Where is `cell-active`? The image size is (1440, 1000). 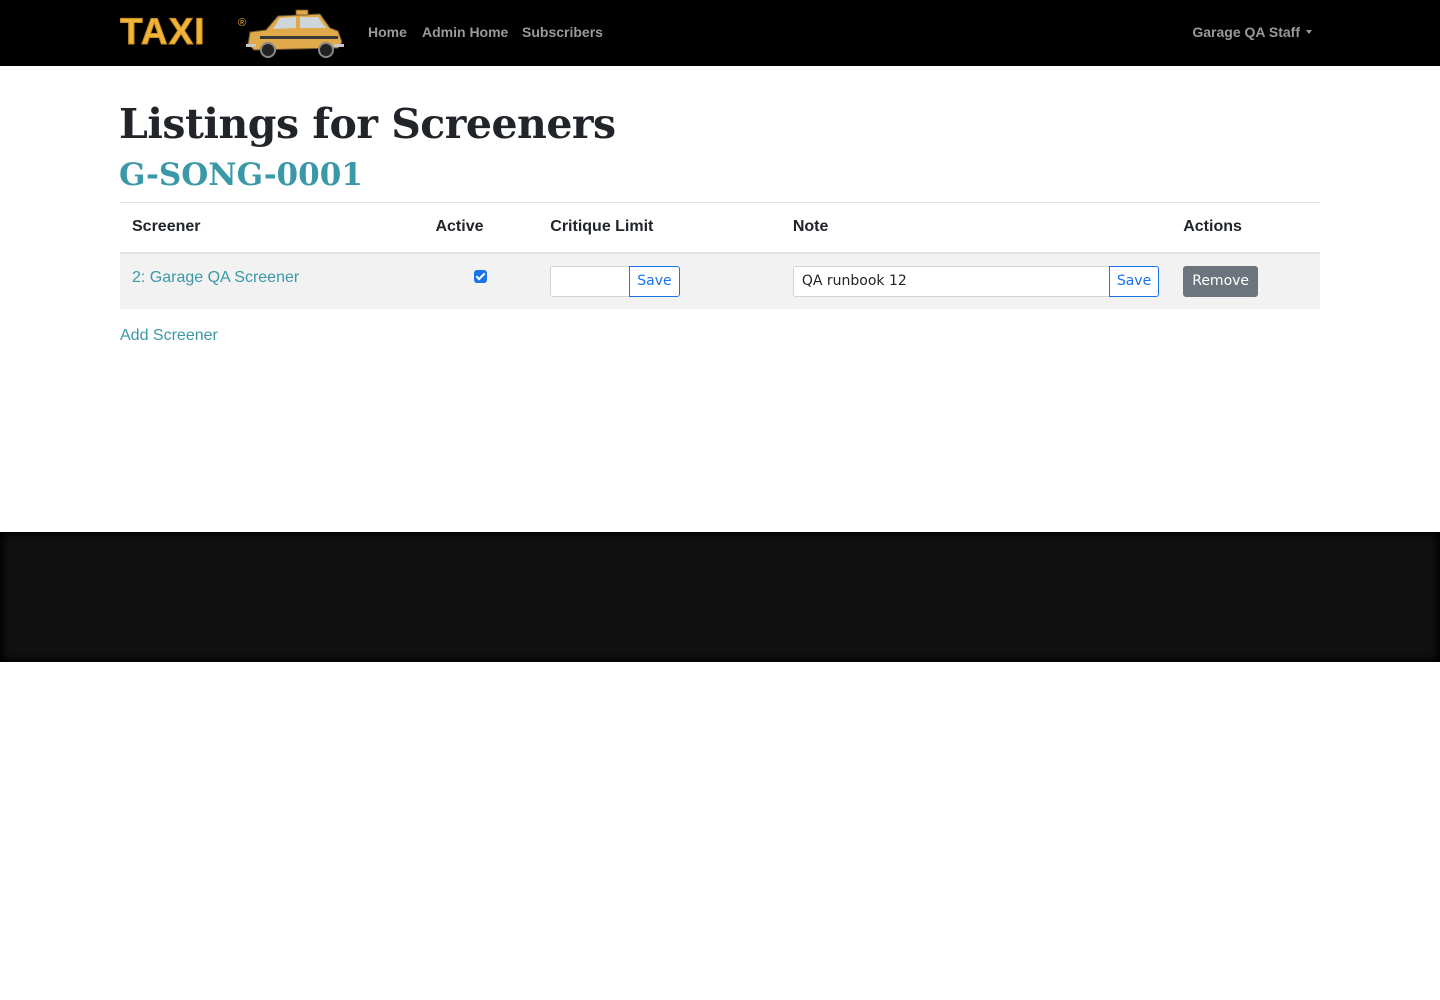
cell-active is located at coordinates (481, 280).